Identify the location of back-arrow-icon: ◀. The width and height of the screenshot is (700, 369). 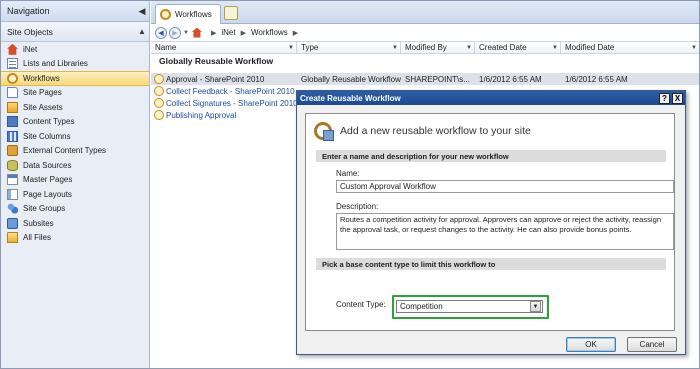
(161, 32).